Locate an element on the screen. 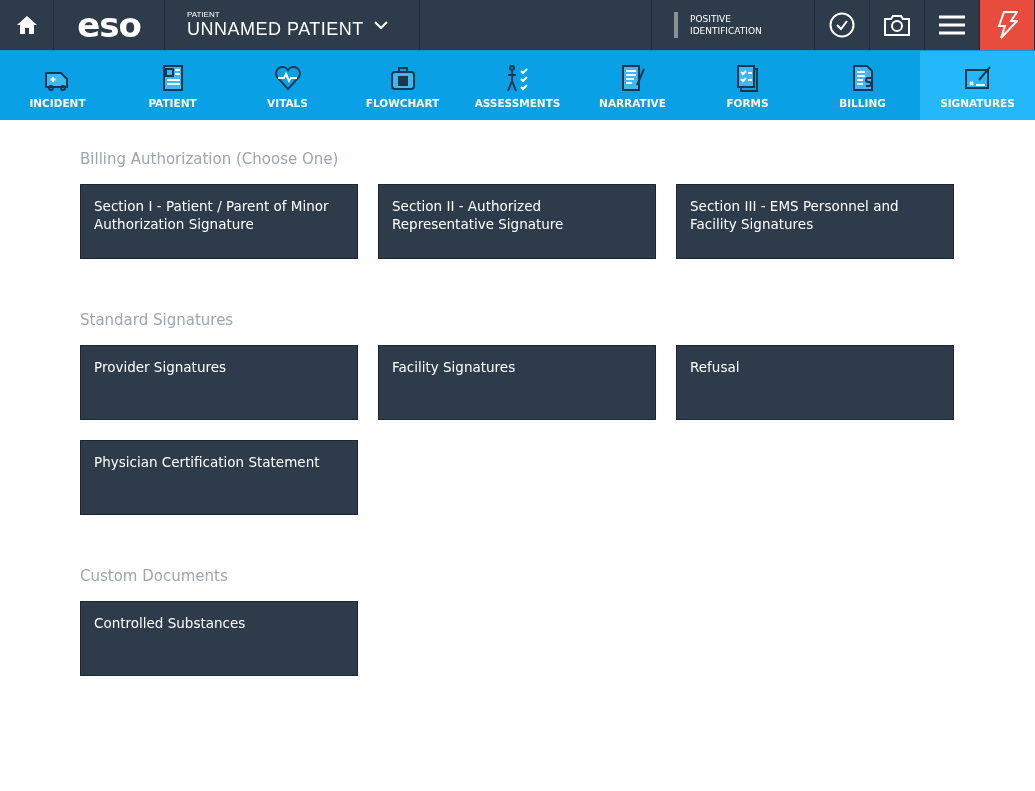 This screenshot has height=791, width=1035. patient-selector: PATIENT UNNAMED PATIENT is located at coordinates (292, 25).